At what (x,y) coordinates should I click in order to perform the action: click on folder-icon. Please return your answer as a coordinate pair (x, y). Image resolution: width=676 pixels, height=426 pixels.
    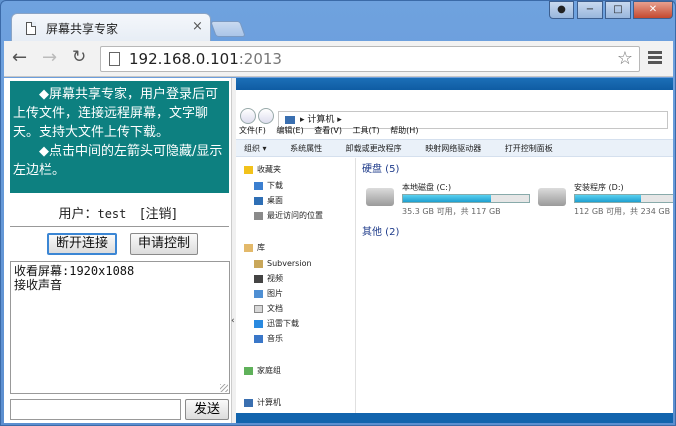
    Looking at the image, I should click on (258, 263).